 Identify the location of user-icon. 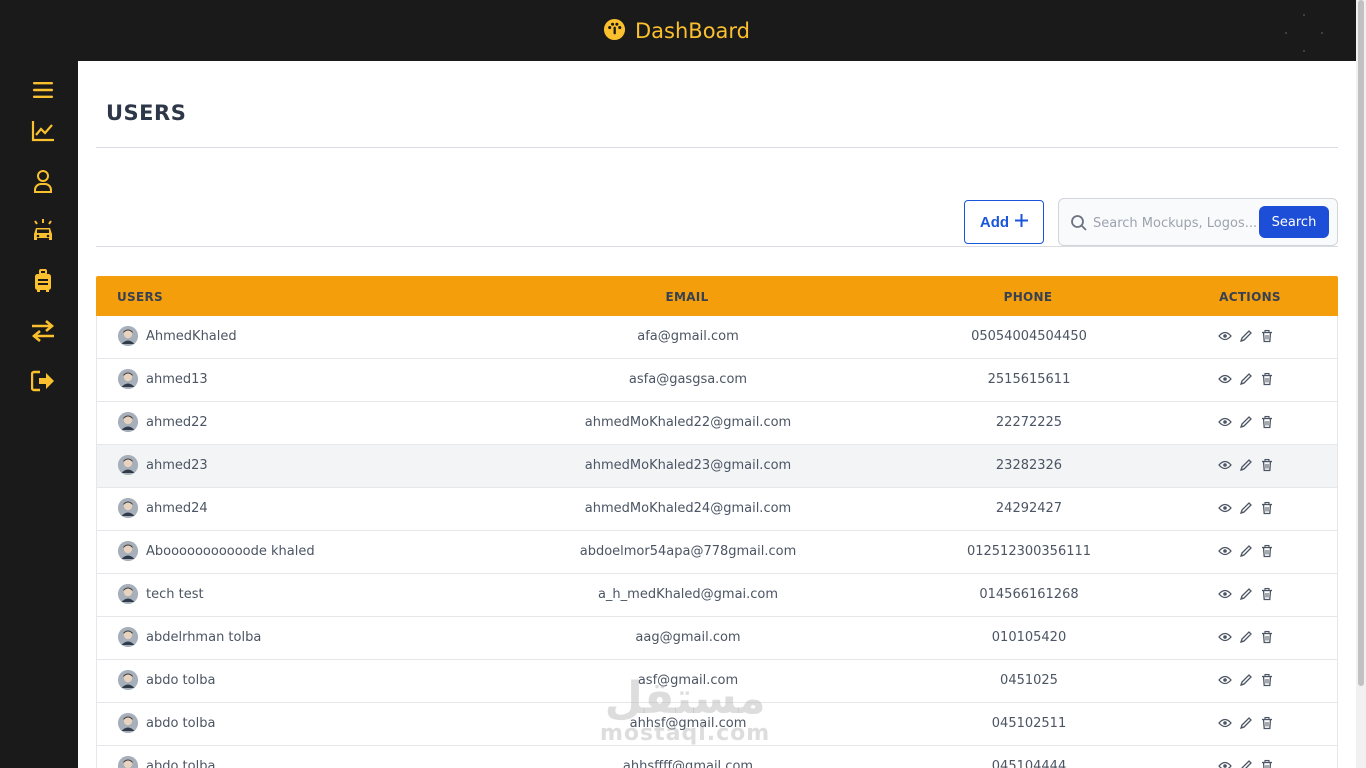
(43, 181).